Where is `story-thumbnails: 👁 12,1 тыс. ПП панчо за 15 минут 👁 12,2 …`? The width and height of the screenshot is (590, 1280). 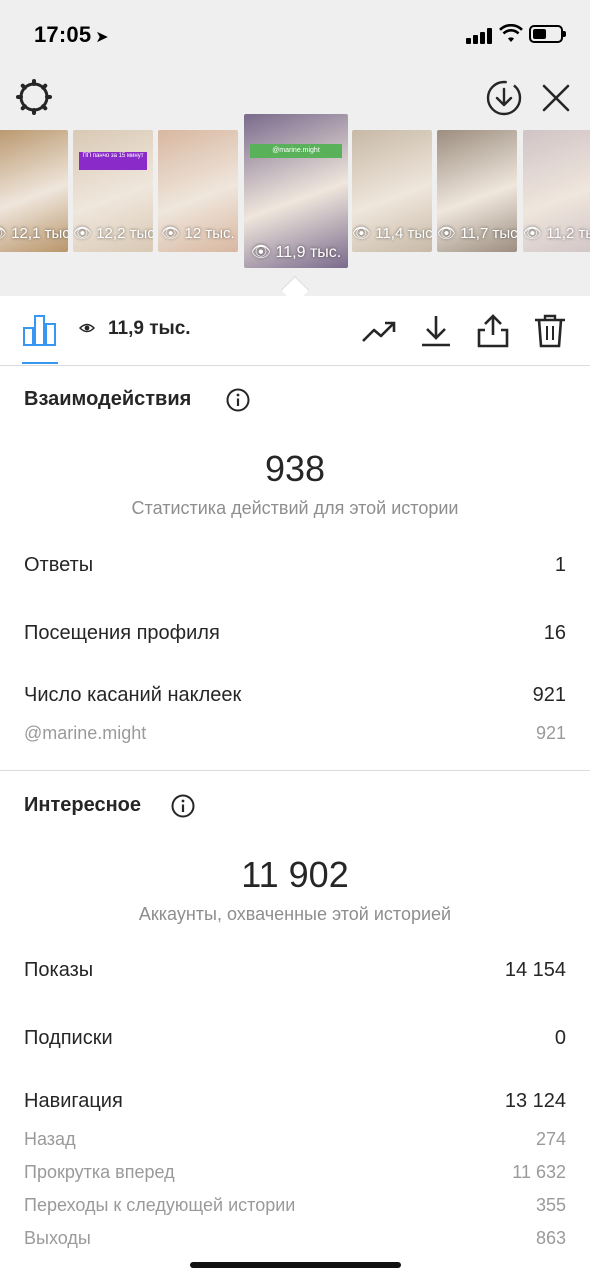
story-thumbnails: 👁 12,1 тыс. ПП панчо за 15 минут 👁 12,2 … is located at coordinates (295, 194).